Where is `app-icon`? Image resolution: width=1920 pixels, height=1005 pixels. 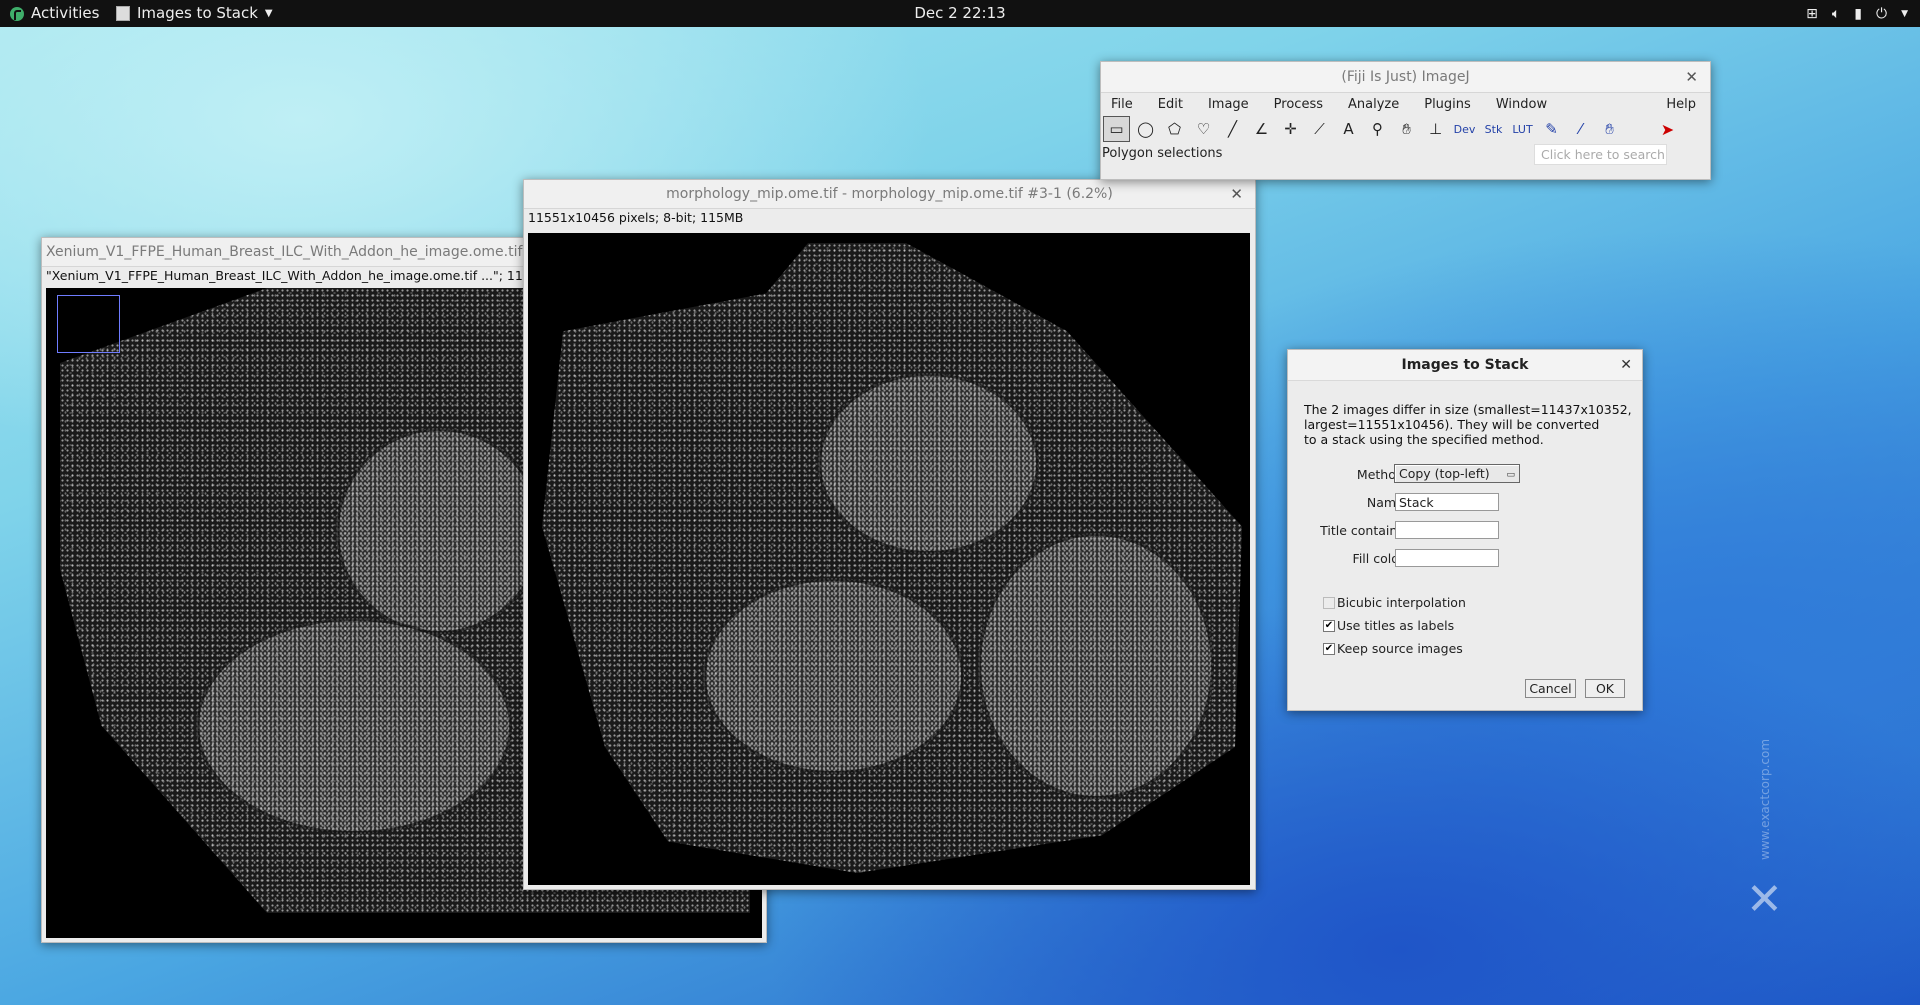 app-icon is located at coordinates (123, 13).